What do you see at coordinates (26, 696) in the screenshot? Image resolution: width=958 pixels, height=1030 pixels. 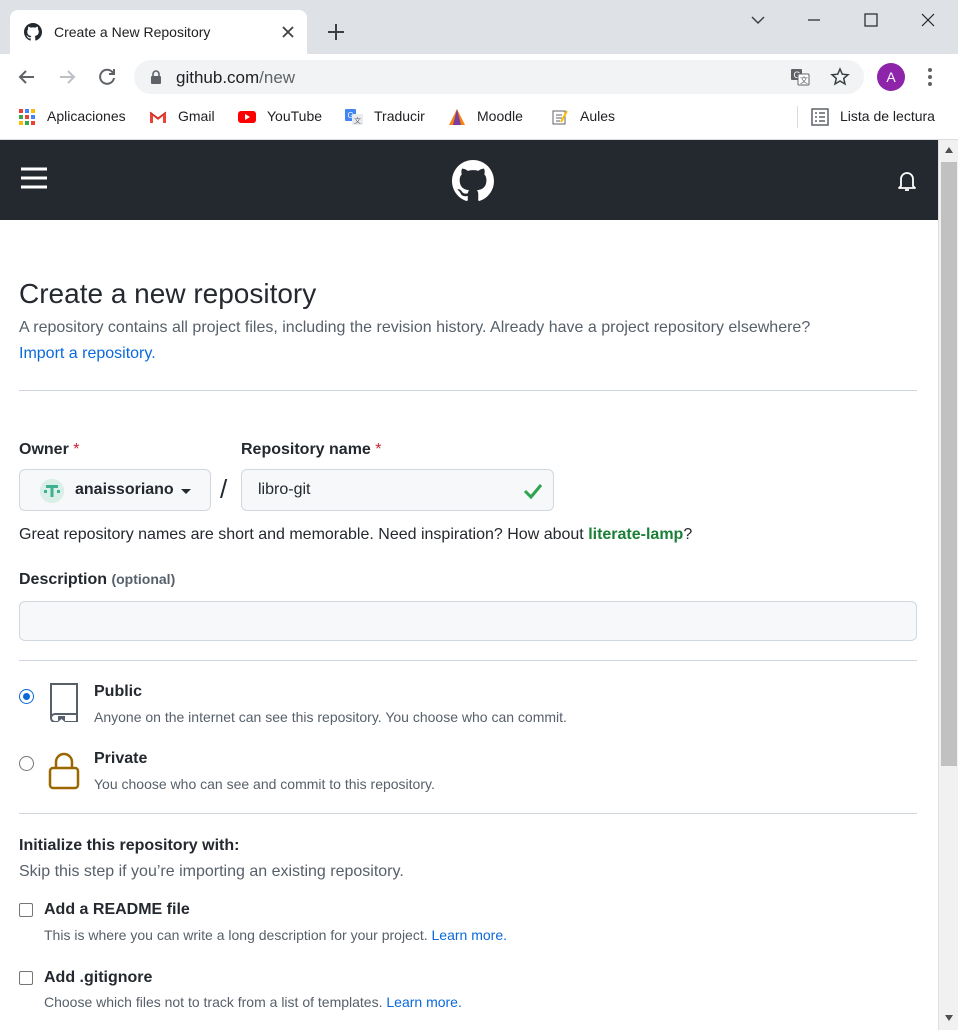 I see `public-radio` at bounding box center [26, 696].